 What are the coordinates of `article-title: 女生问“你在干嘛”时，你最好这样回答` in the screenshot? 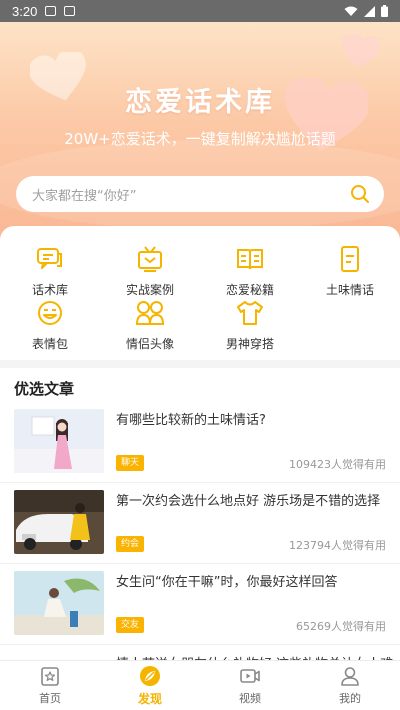 It's located at (227, 582).